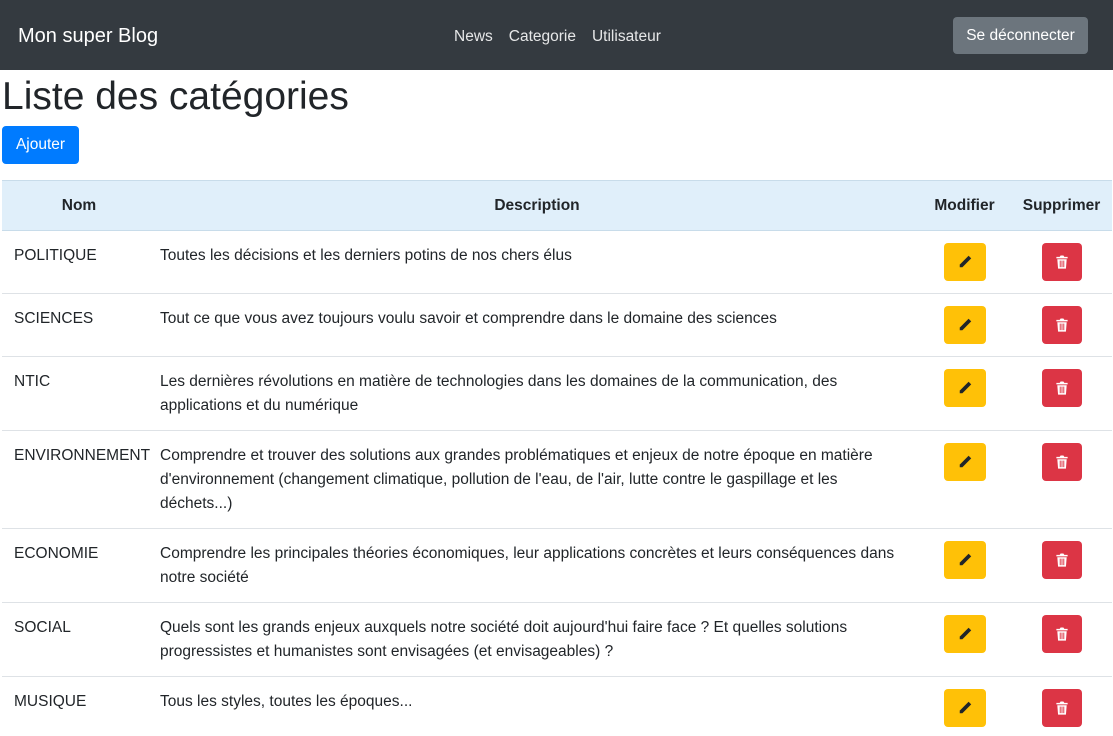  What do you see at coordinates (626, 36) in the screenshot?
I see `nav-link-utilisateur: Utilisateur` at bounding box center [626, 36].